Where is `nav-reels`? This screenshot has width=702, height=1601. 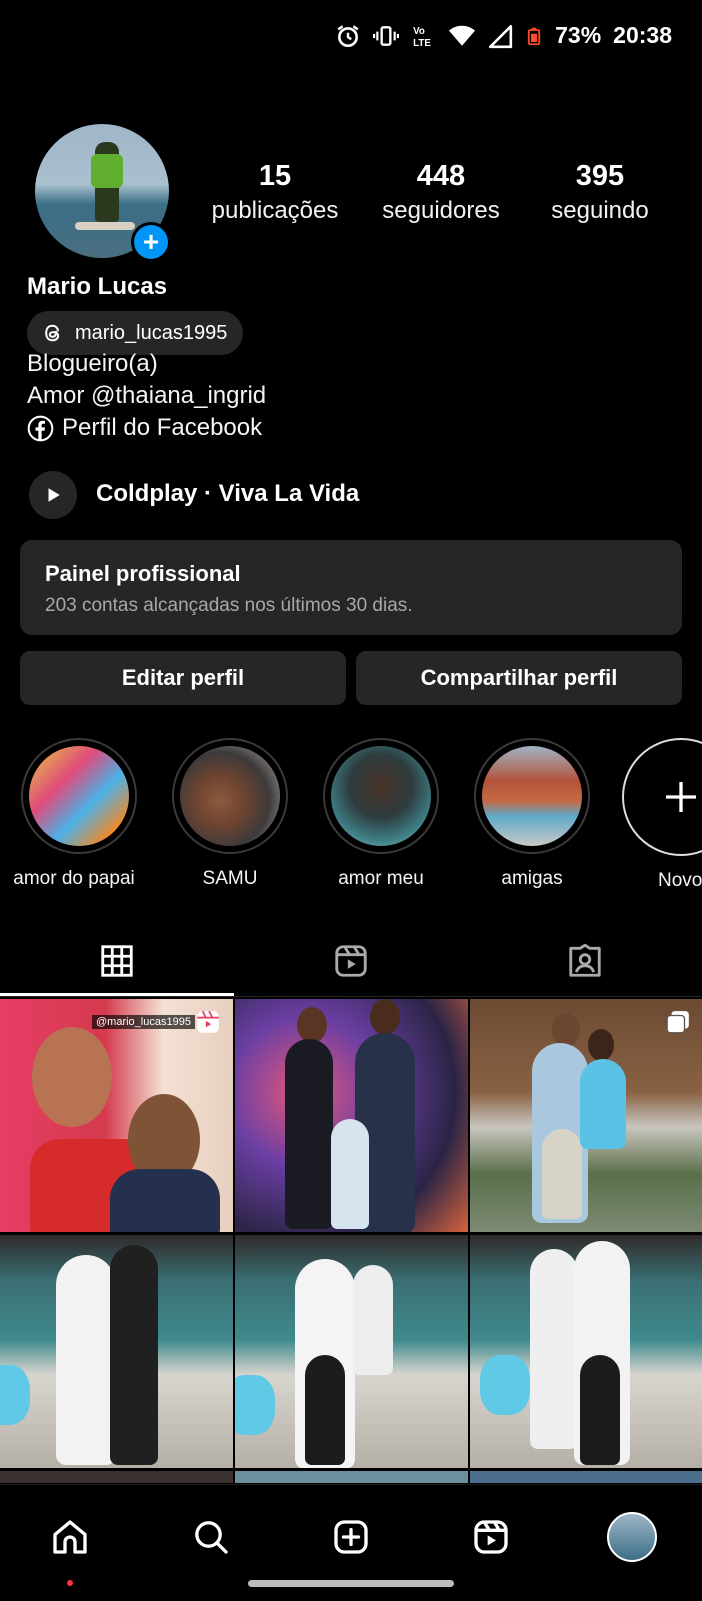
nav-reels is located at coordinates (491, 1537).